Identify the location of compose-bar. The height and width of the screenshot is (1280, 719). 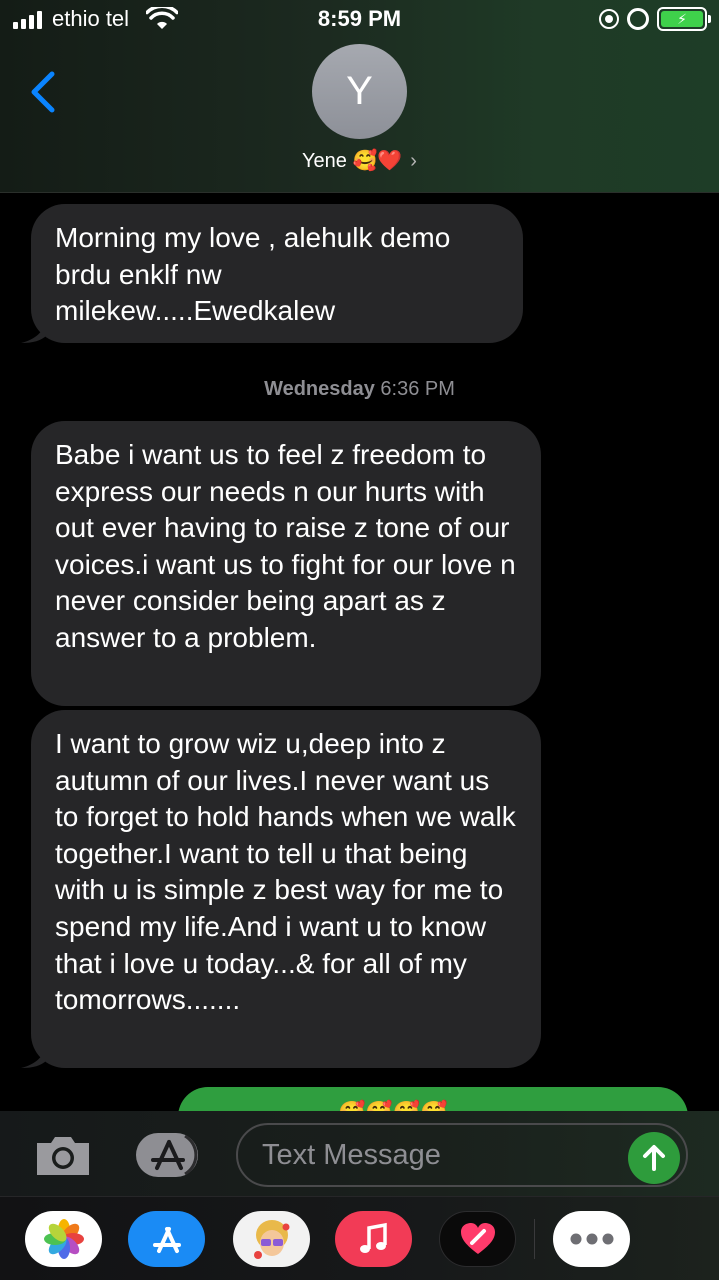
(359, 1153).